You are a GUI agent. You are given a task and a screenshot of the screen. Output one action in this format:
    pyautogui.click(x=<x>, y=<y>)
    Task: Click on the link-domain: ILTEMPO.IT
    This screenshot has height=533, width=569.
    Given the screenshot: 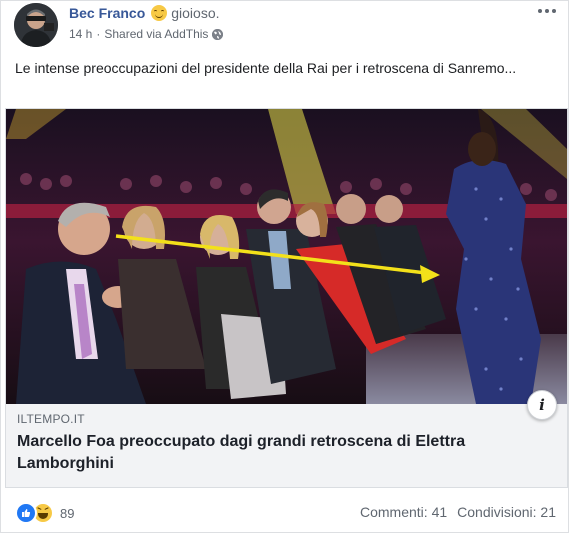 What is the action you would take?
    pyautogui.click(x=51, y=419)
    